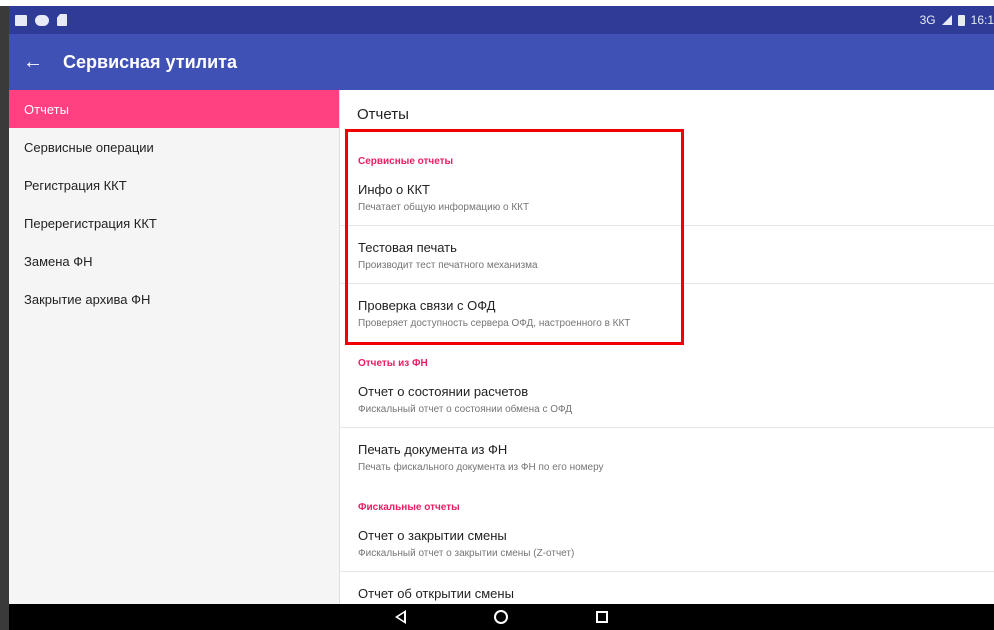 The width and height of the screenshot is (994, 630). Describe the element at coordinates (174, 299) in the screenshot. I see `sidebar-item-fn-archive-close: Закрытие архива ФН` at that location.